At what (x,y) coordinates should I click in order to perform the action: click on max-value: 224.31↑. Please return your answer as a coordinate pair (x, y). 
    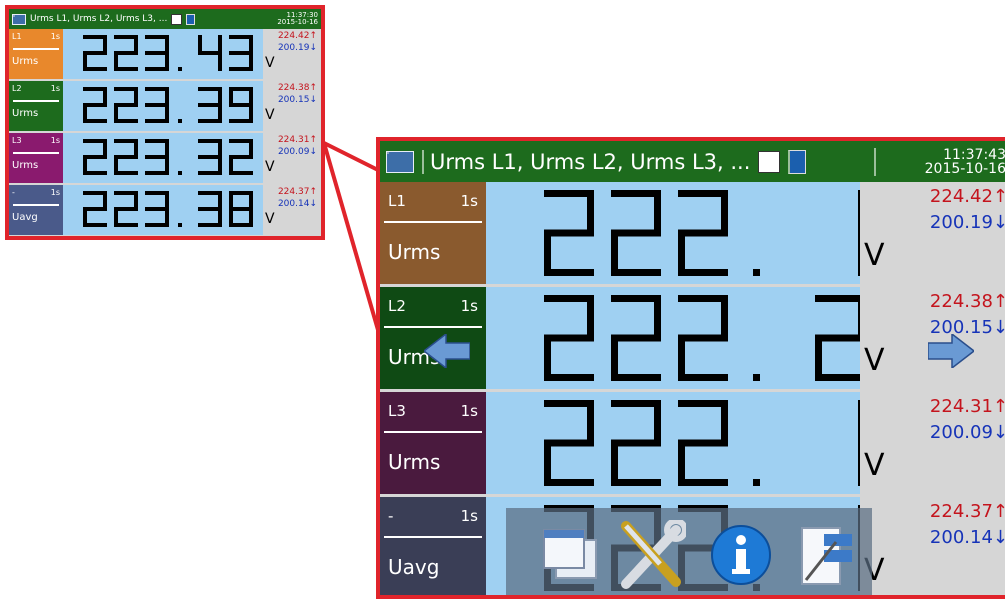
    Looking at the image, I should click on (967, 406).